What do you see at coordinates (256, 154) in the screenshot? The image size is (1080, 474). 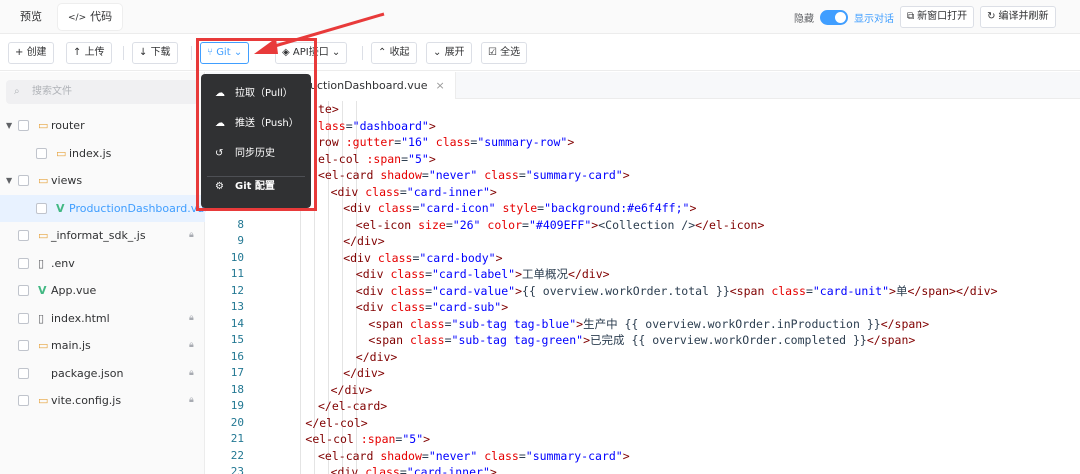 I see `git-history-item: ↺ 同步历史` at bounding box center [256, 154].